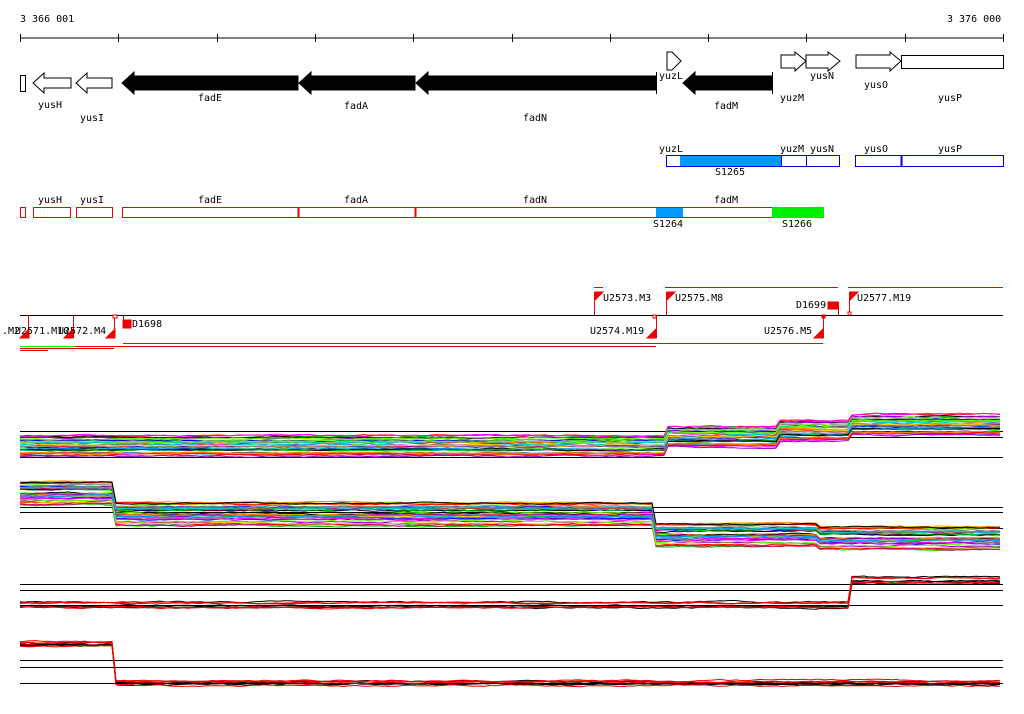  Describe the element at coordinates (94, 83) in the screenshot. I see `gene-yusI-arrow` at that location.